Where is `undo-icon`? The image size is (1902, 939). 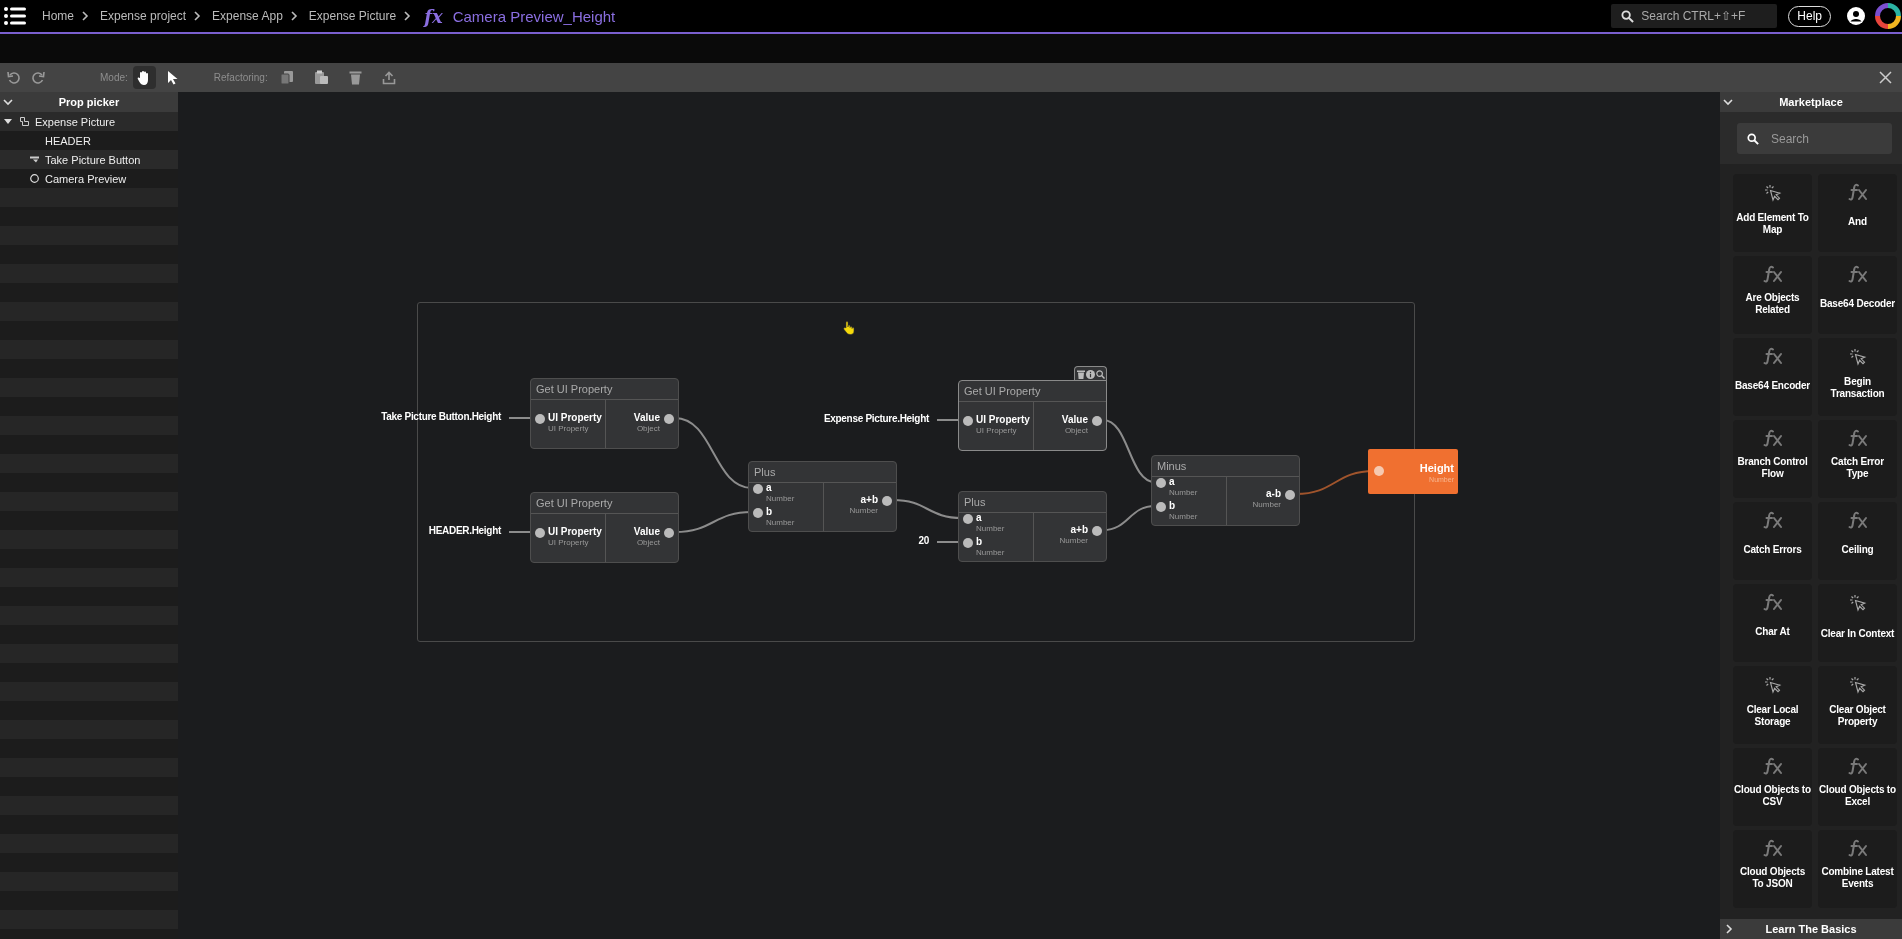
undo-icon is located at coordinates (14, 77).